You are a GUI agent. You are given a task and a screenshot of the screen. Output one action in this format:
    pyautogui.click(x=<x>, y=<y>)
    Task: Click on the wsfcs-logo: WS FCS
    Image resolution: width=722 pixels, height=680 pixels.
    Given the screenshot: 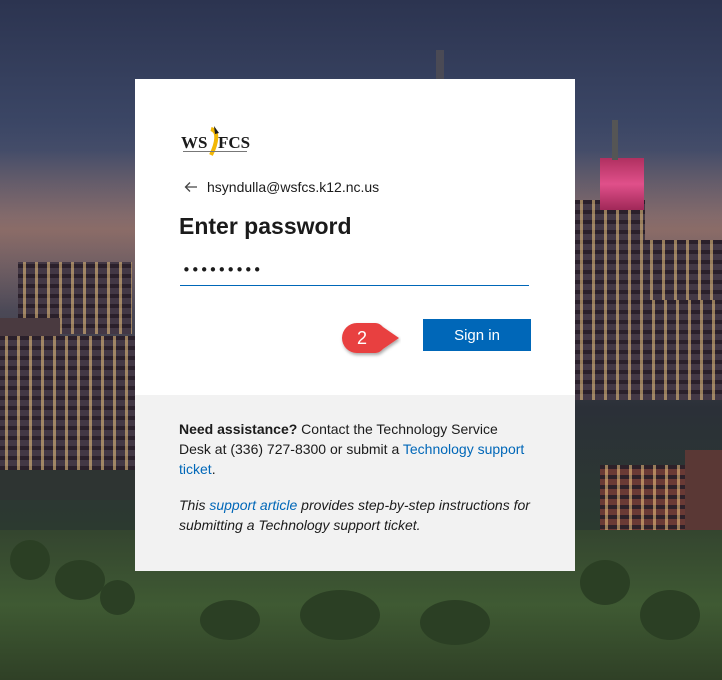 What is the action you would take?
    pyautogui.click(x=215, y=141)
    